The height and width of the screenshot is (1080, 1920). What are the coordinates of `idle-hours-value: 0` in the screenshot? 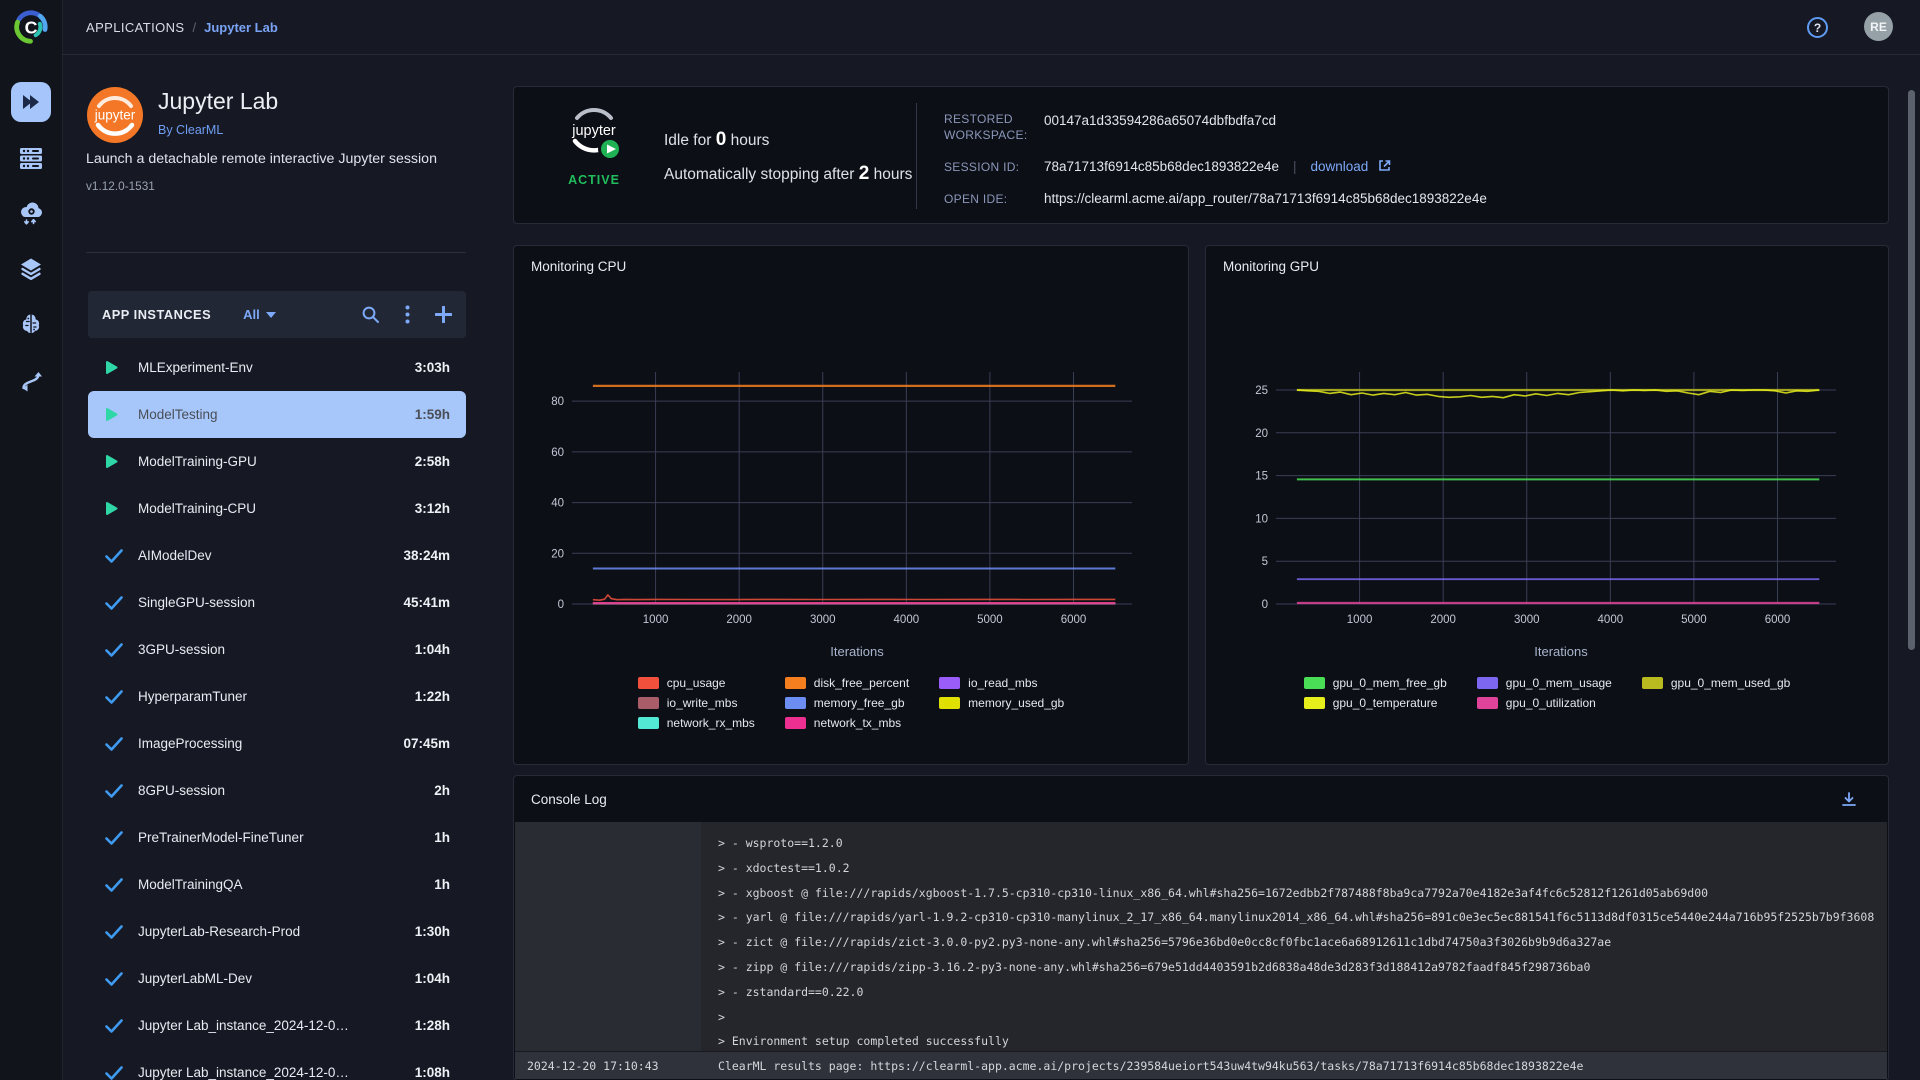 It's located at (721, 139).